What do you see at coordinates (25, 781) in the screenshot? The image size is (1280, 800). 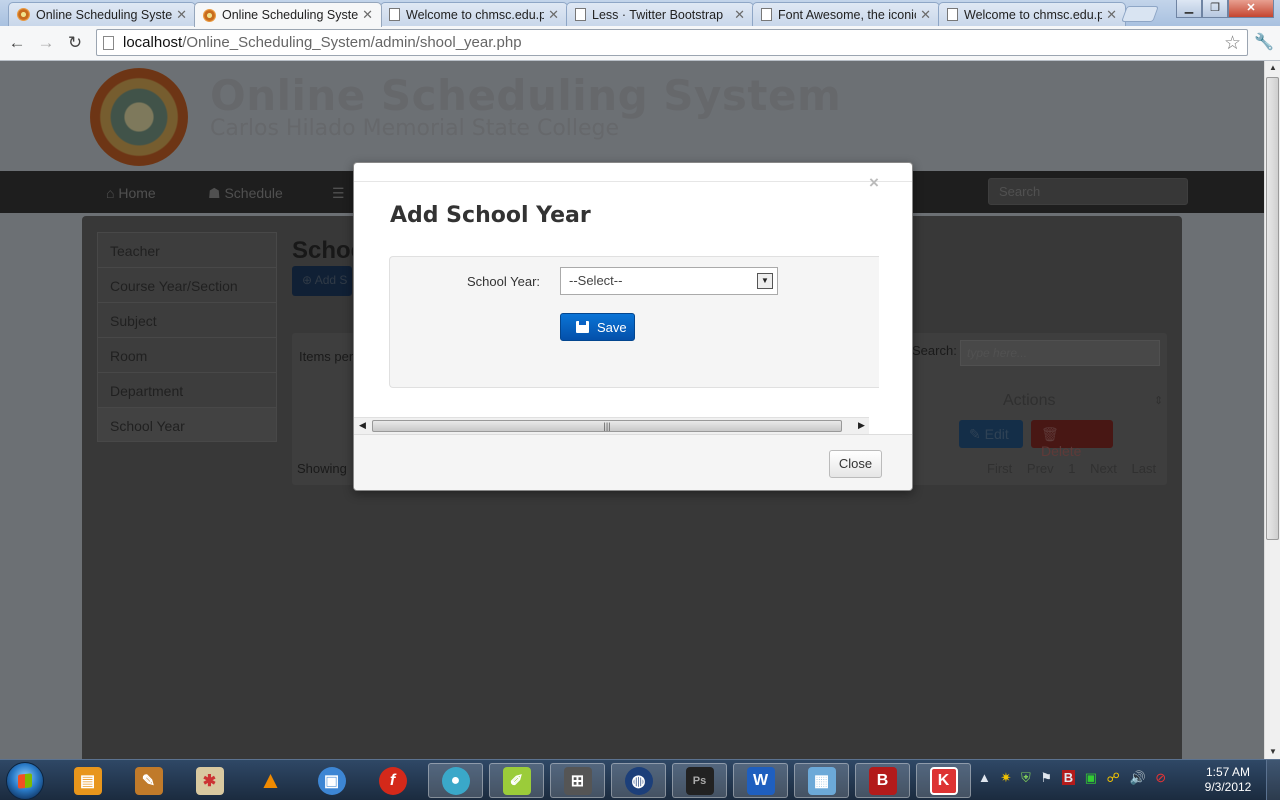 I see `start-button` at bounding box center [25, 781].